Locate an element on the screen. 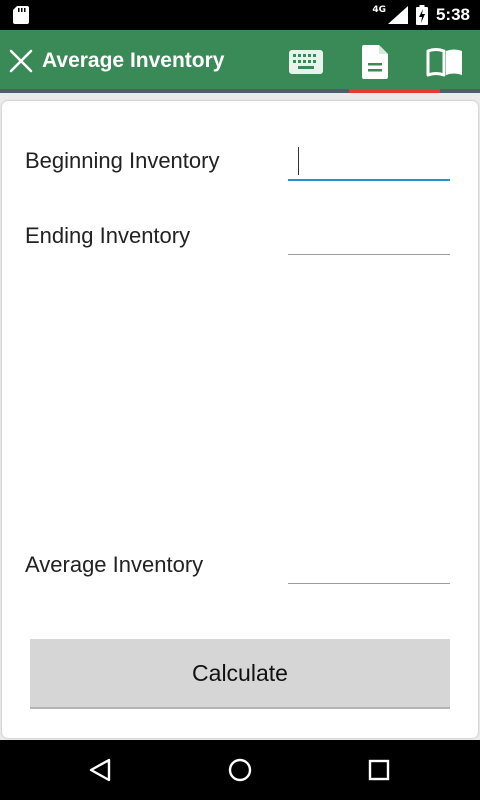 The width and height of the screenshot is (480, 800). recents-button is located at coordinates (379, 770).